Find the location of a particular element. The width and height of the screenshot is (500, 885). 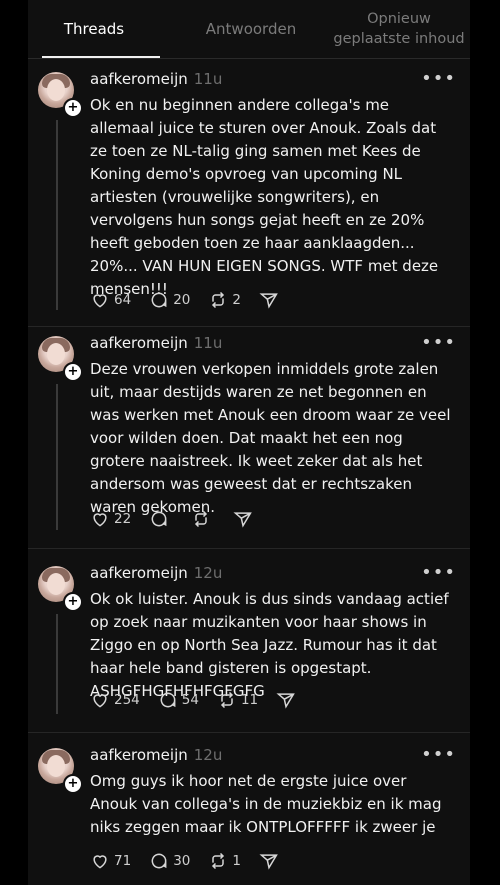

reply-button: 20 is located at coordinates (169, 300).